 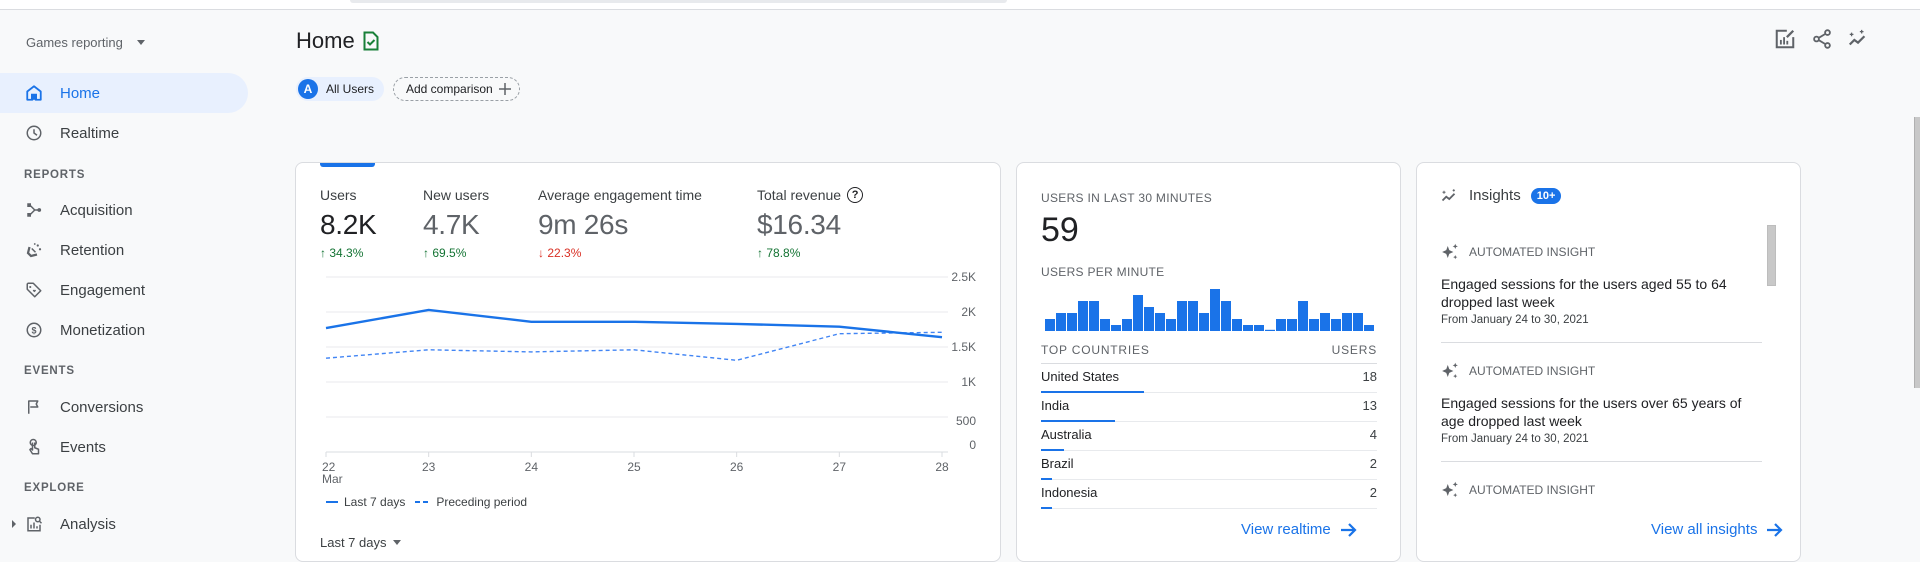 What do you see at coordinates (1209, 407) in the screenshot?
I see `country-row: India13` at bounding box center [1209, 407].